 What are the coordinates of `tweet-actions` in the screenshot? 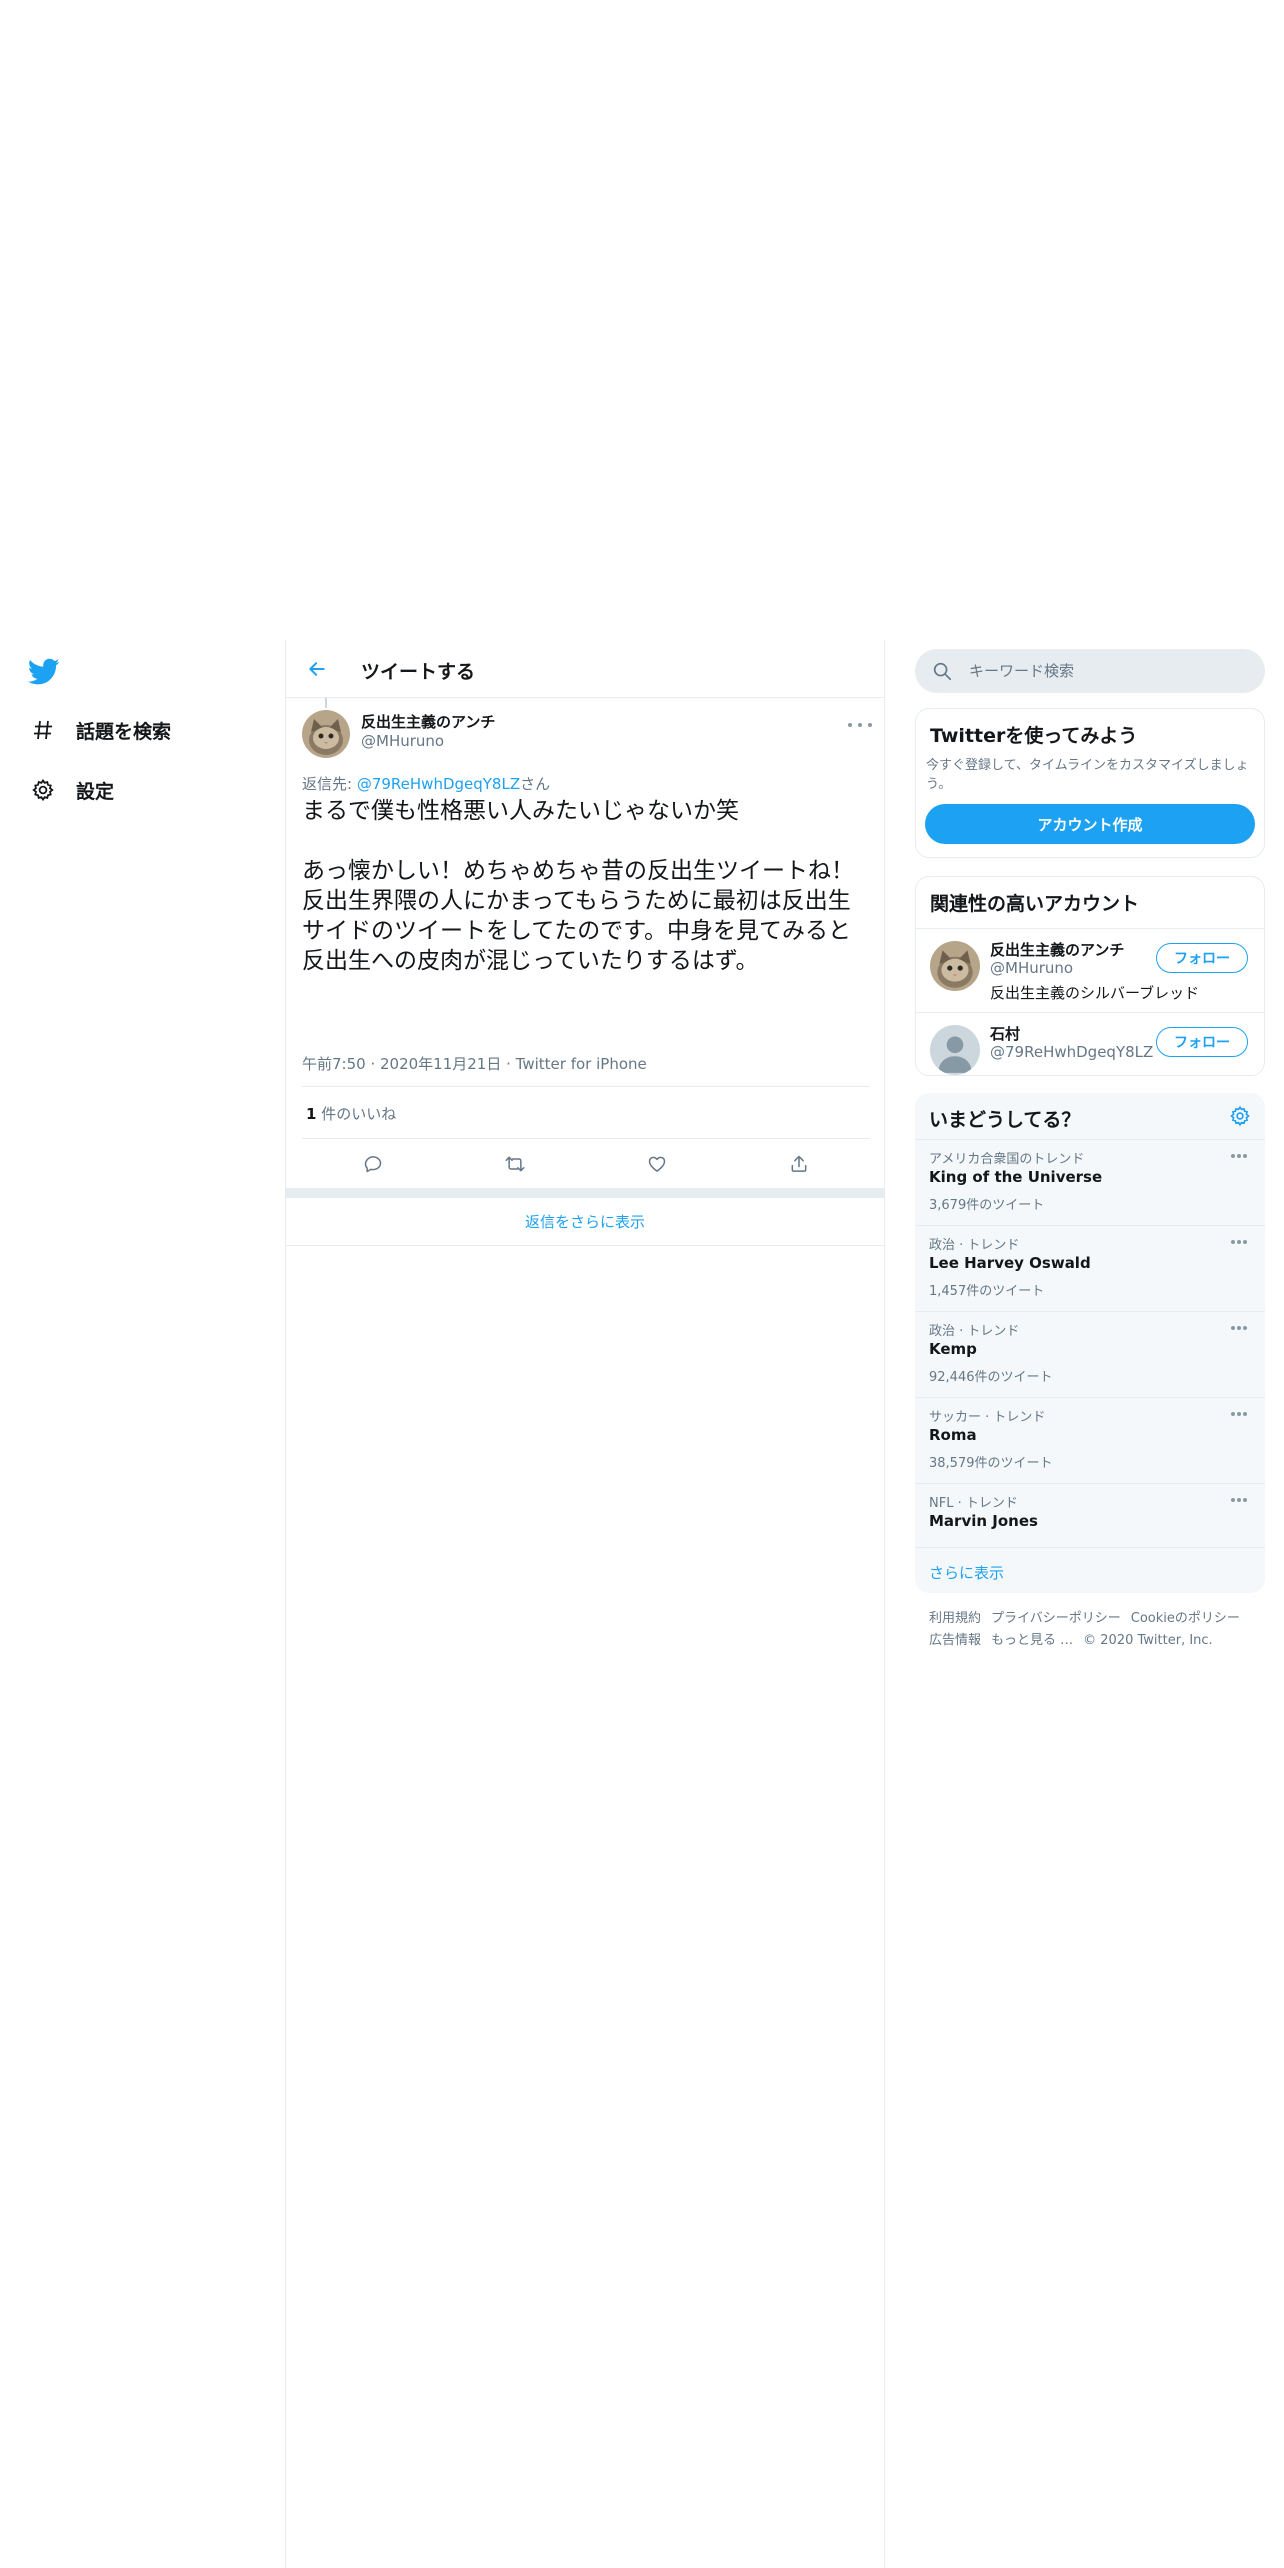 It's located at (586, 1164).